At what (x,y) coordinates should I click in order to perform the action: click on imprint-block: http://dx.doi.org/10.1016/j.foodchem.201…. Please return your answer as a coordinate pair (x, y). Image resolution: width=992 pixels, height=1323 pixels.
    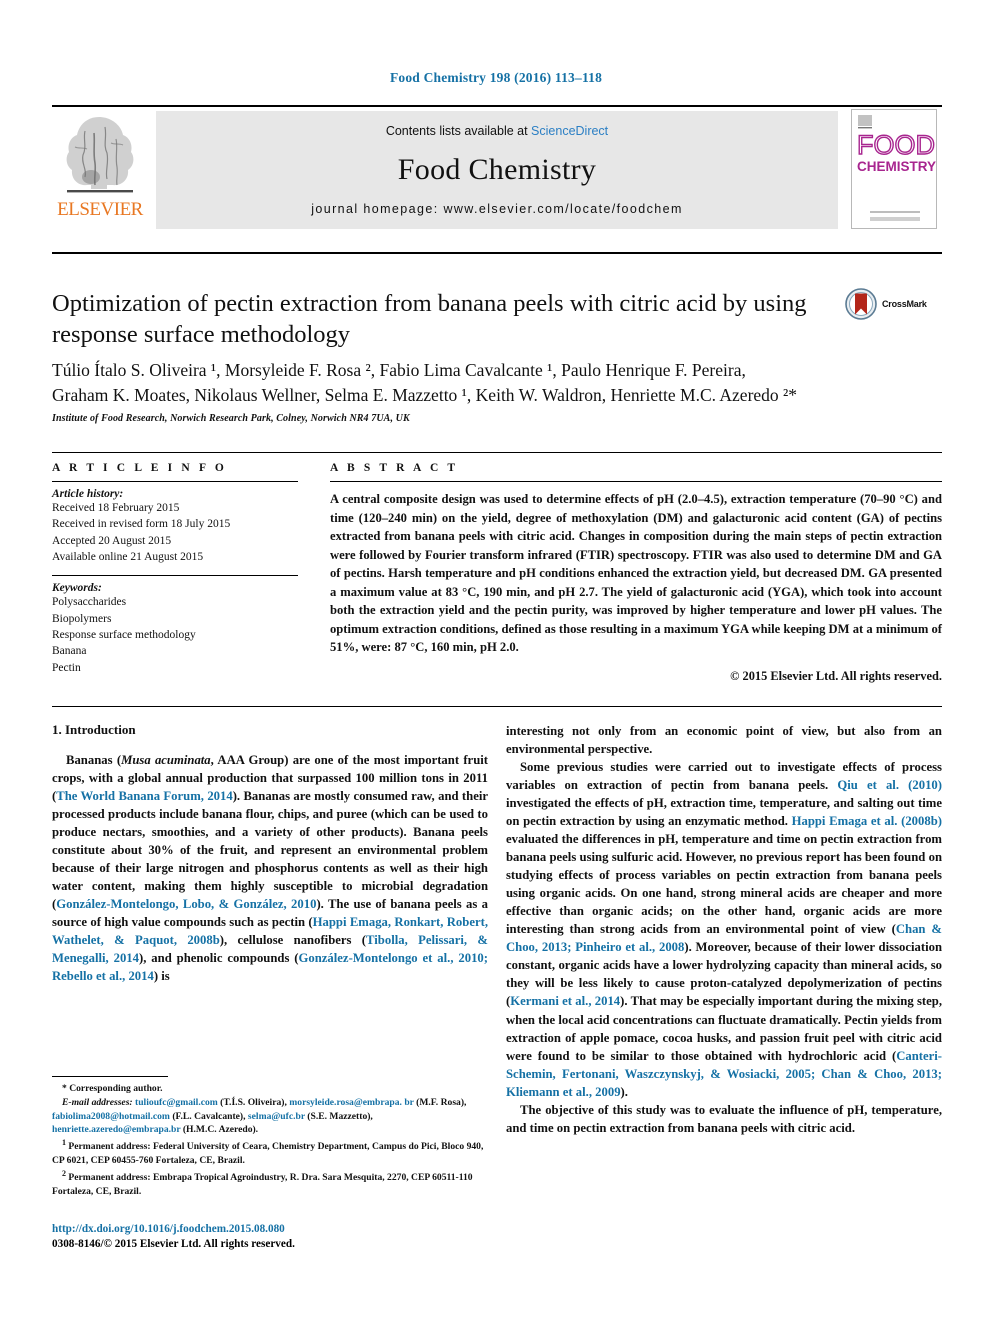
    Looking at the image, I should click on (270, 1237).